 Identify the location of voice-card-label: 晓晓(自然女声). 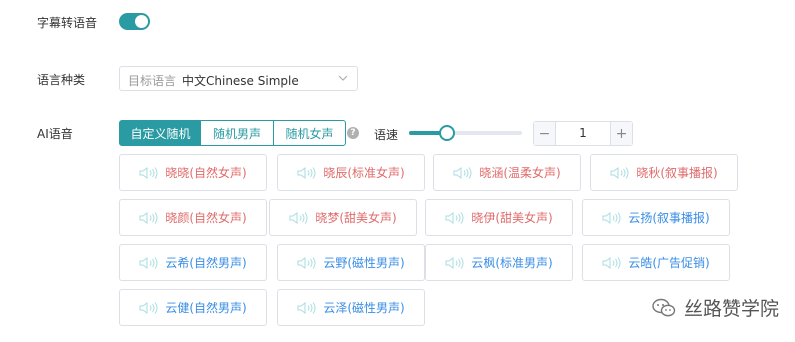
(206, 173).